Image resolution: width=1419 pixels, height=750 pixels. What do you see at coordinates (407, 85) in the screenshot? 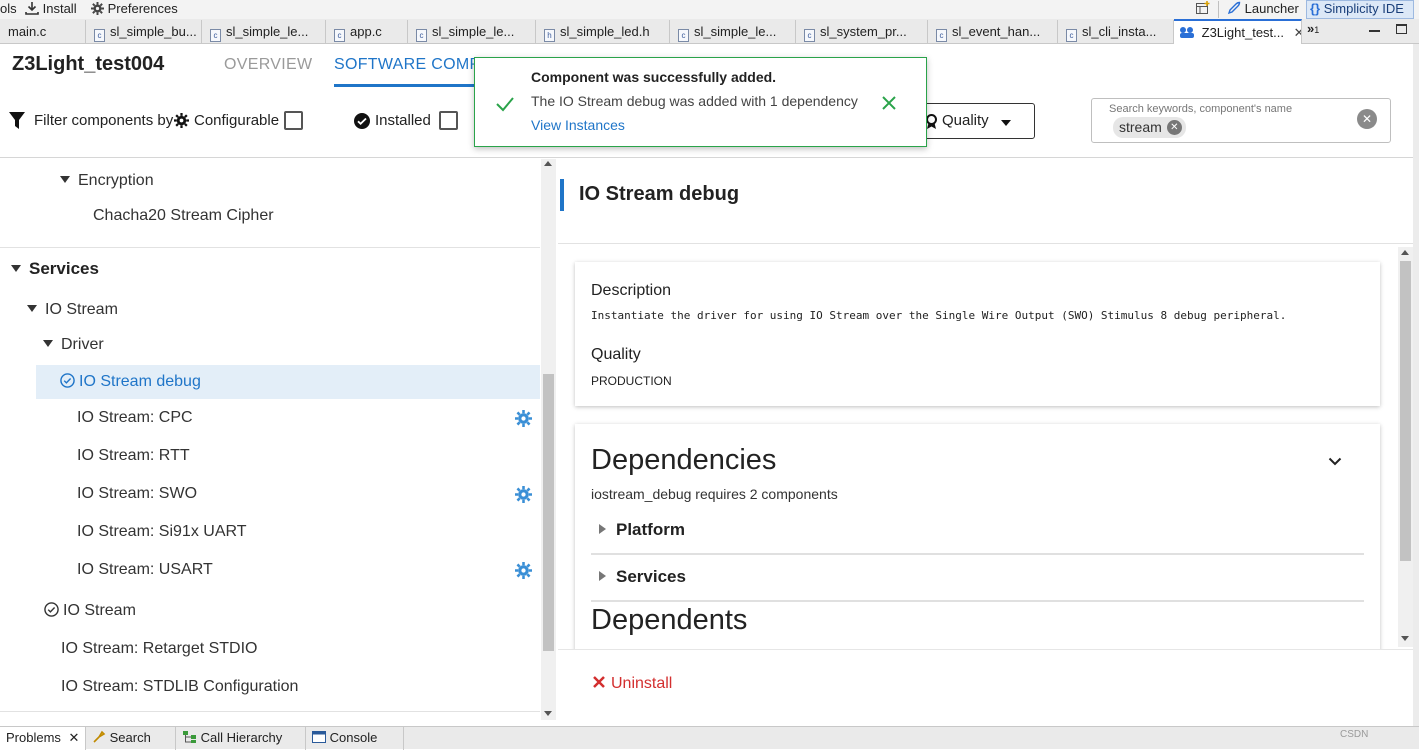
I see `active-tab-underline` at bounding box center [407, 85].